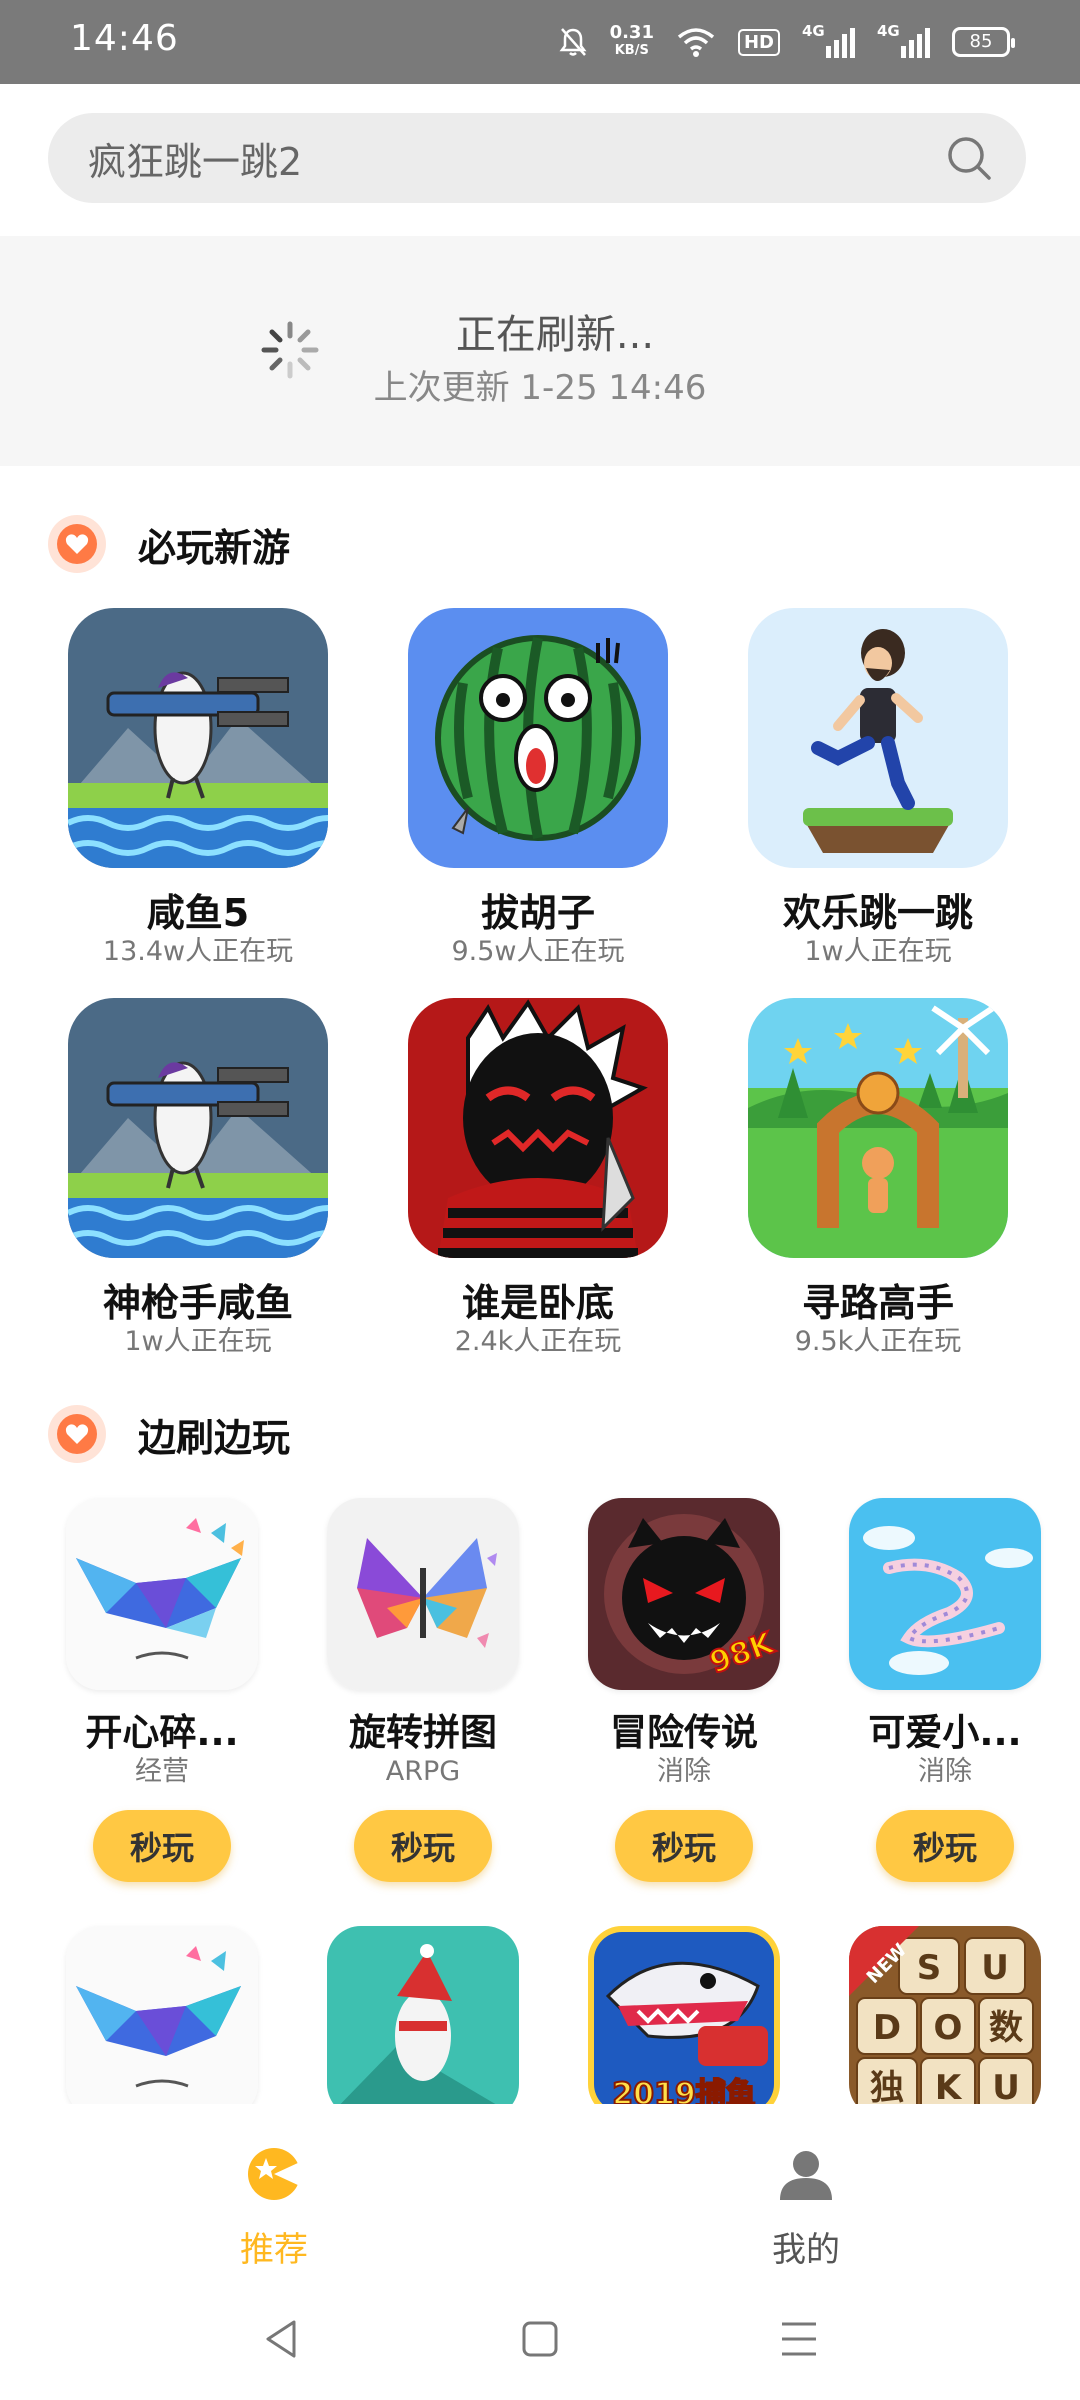  I want to click on search-bar, so click(537, 158).